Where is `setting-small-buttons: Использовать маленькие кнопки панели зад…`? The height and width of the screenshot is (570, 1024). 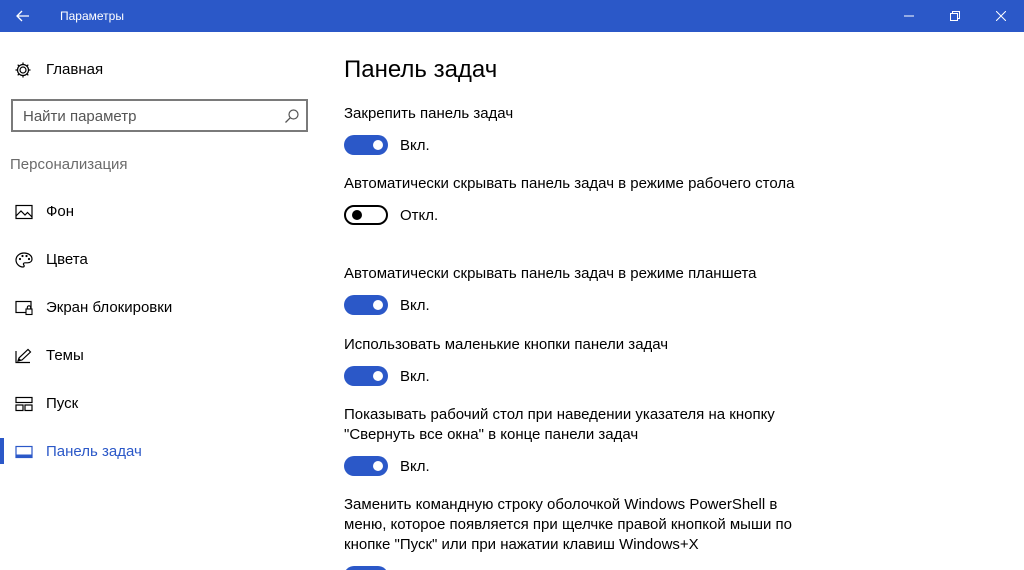
setting-small-buttons: Использовать маленькие кнопки панели зад… is located at coordinates (574, 361).